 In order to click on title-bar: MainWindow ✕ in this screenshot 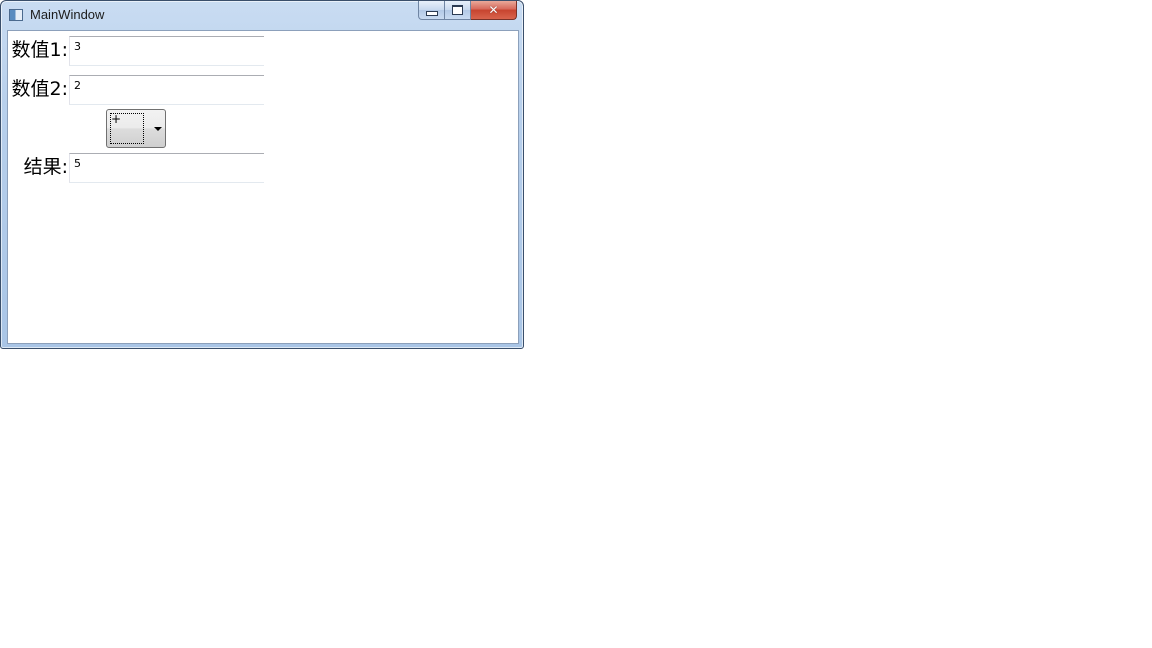, I will do `click(262, 15)`.